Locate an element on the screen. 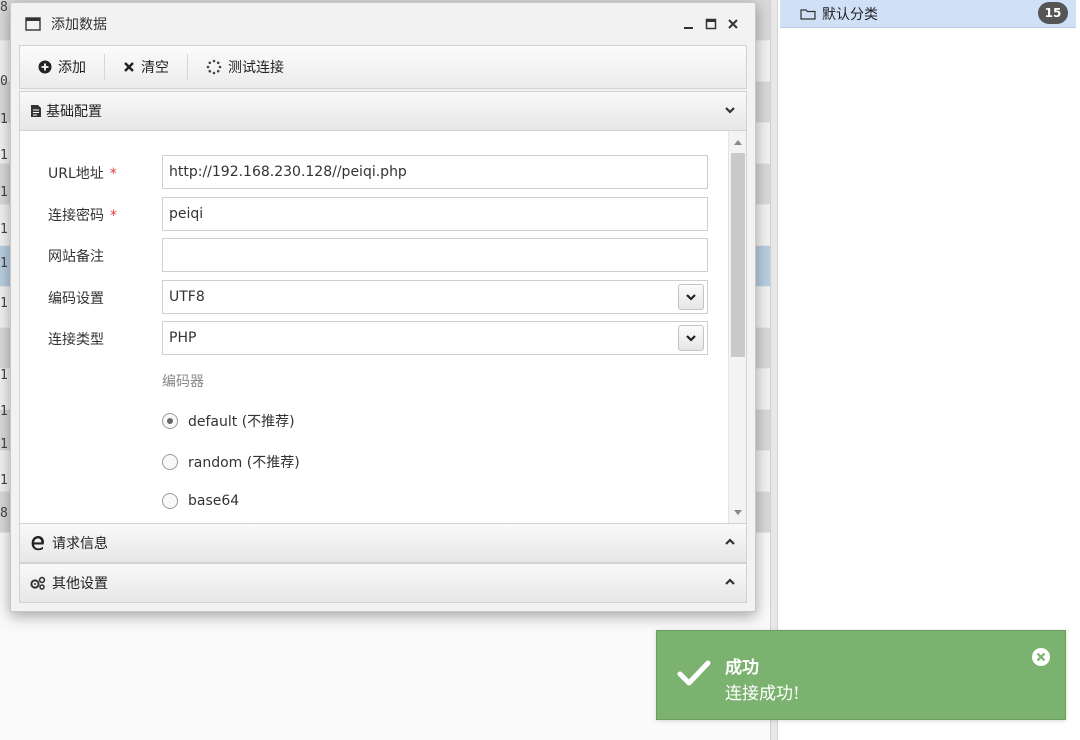 The width and height of the screenshot is (1080, 740). type-value: PHP is located at coordinates (183, 338).